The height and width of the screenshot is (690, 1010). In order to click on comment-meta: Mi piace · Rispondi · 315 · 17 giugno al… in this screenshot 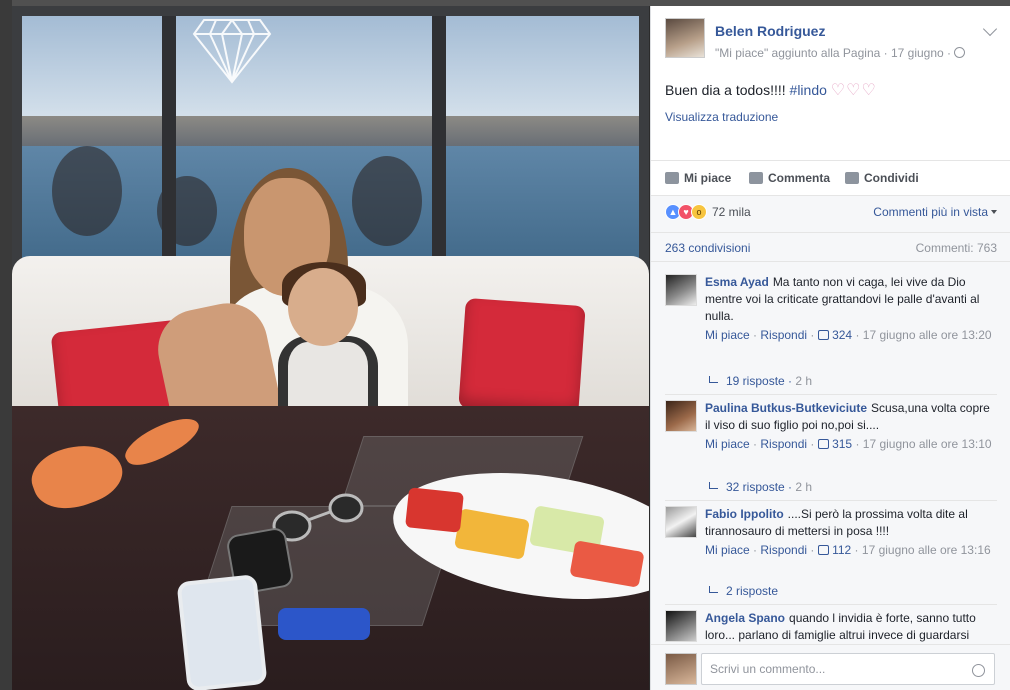, I will do `click(848, 444)`.